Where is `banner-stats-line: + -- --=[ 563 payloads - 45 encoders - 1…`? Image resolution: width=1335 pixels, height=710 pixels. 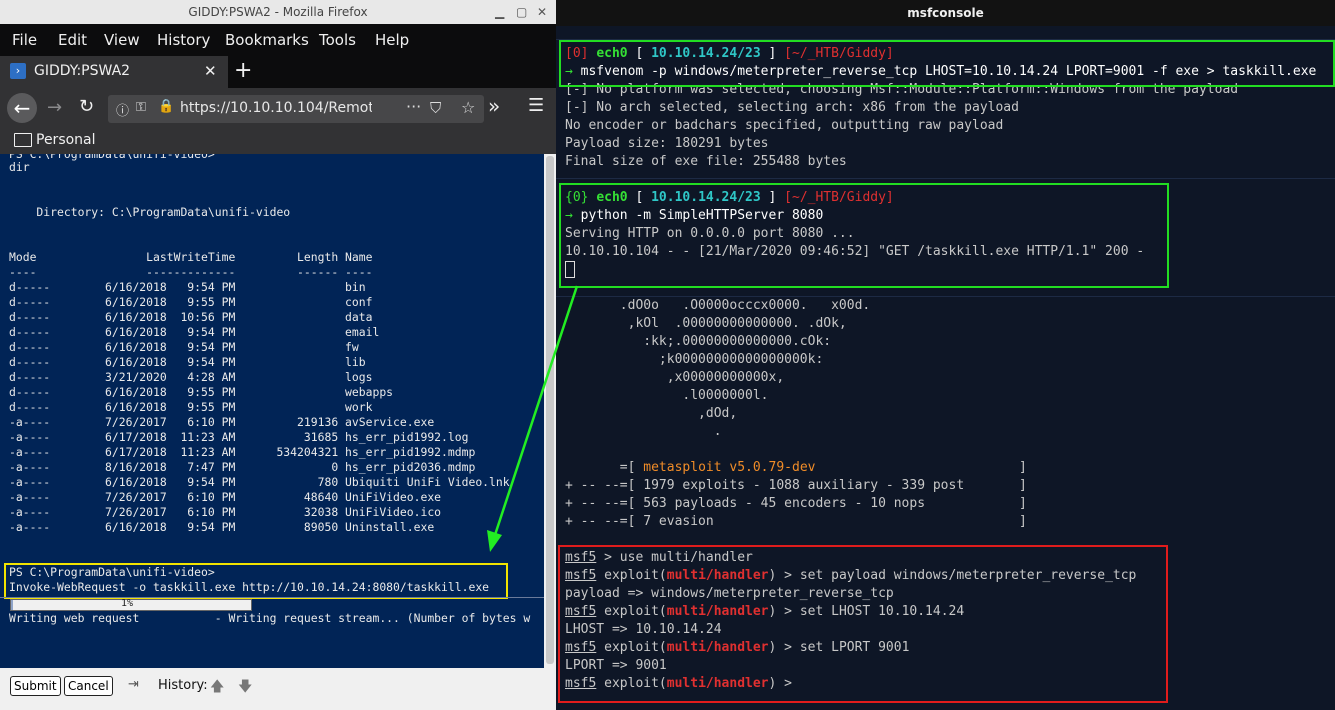 banner-stats-line: + -- --=[ 563 payloads - 45 encoders - 1… is located at coordinates (796, 503).